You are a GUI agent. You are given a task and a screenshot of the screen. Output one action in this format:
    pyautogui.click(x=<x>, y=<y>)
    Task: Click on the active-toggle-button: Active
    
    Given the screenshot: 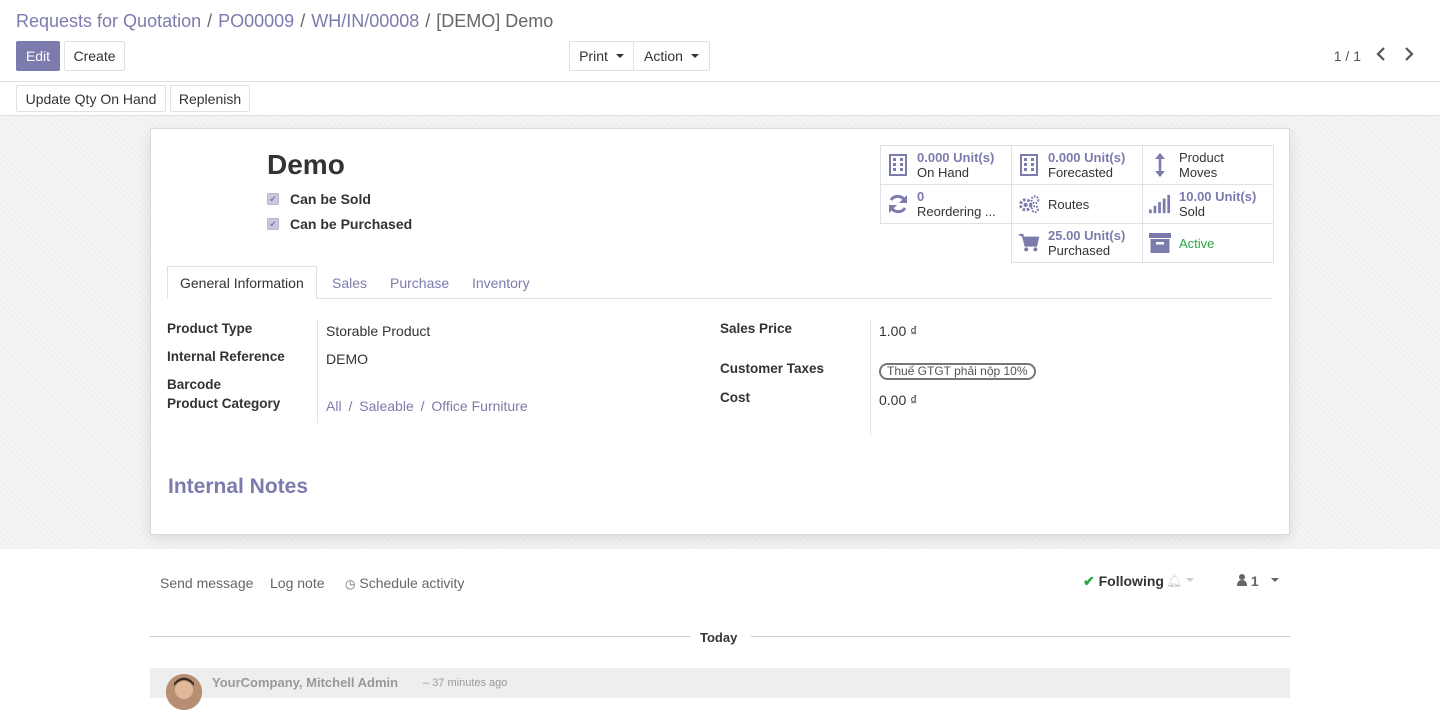 What is the action you would take?
    pyautogui.click(x=1208, y=243)
    